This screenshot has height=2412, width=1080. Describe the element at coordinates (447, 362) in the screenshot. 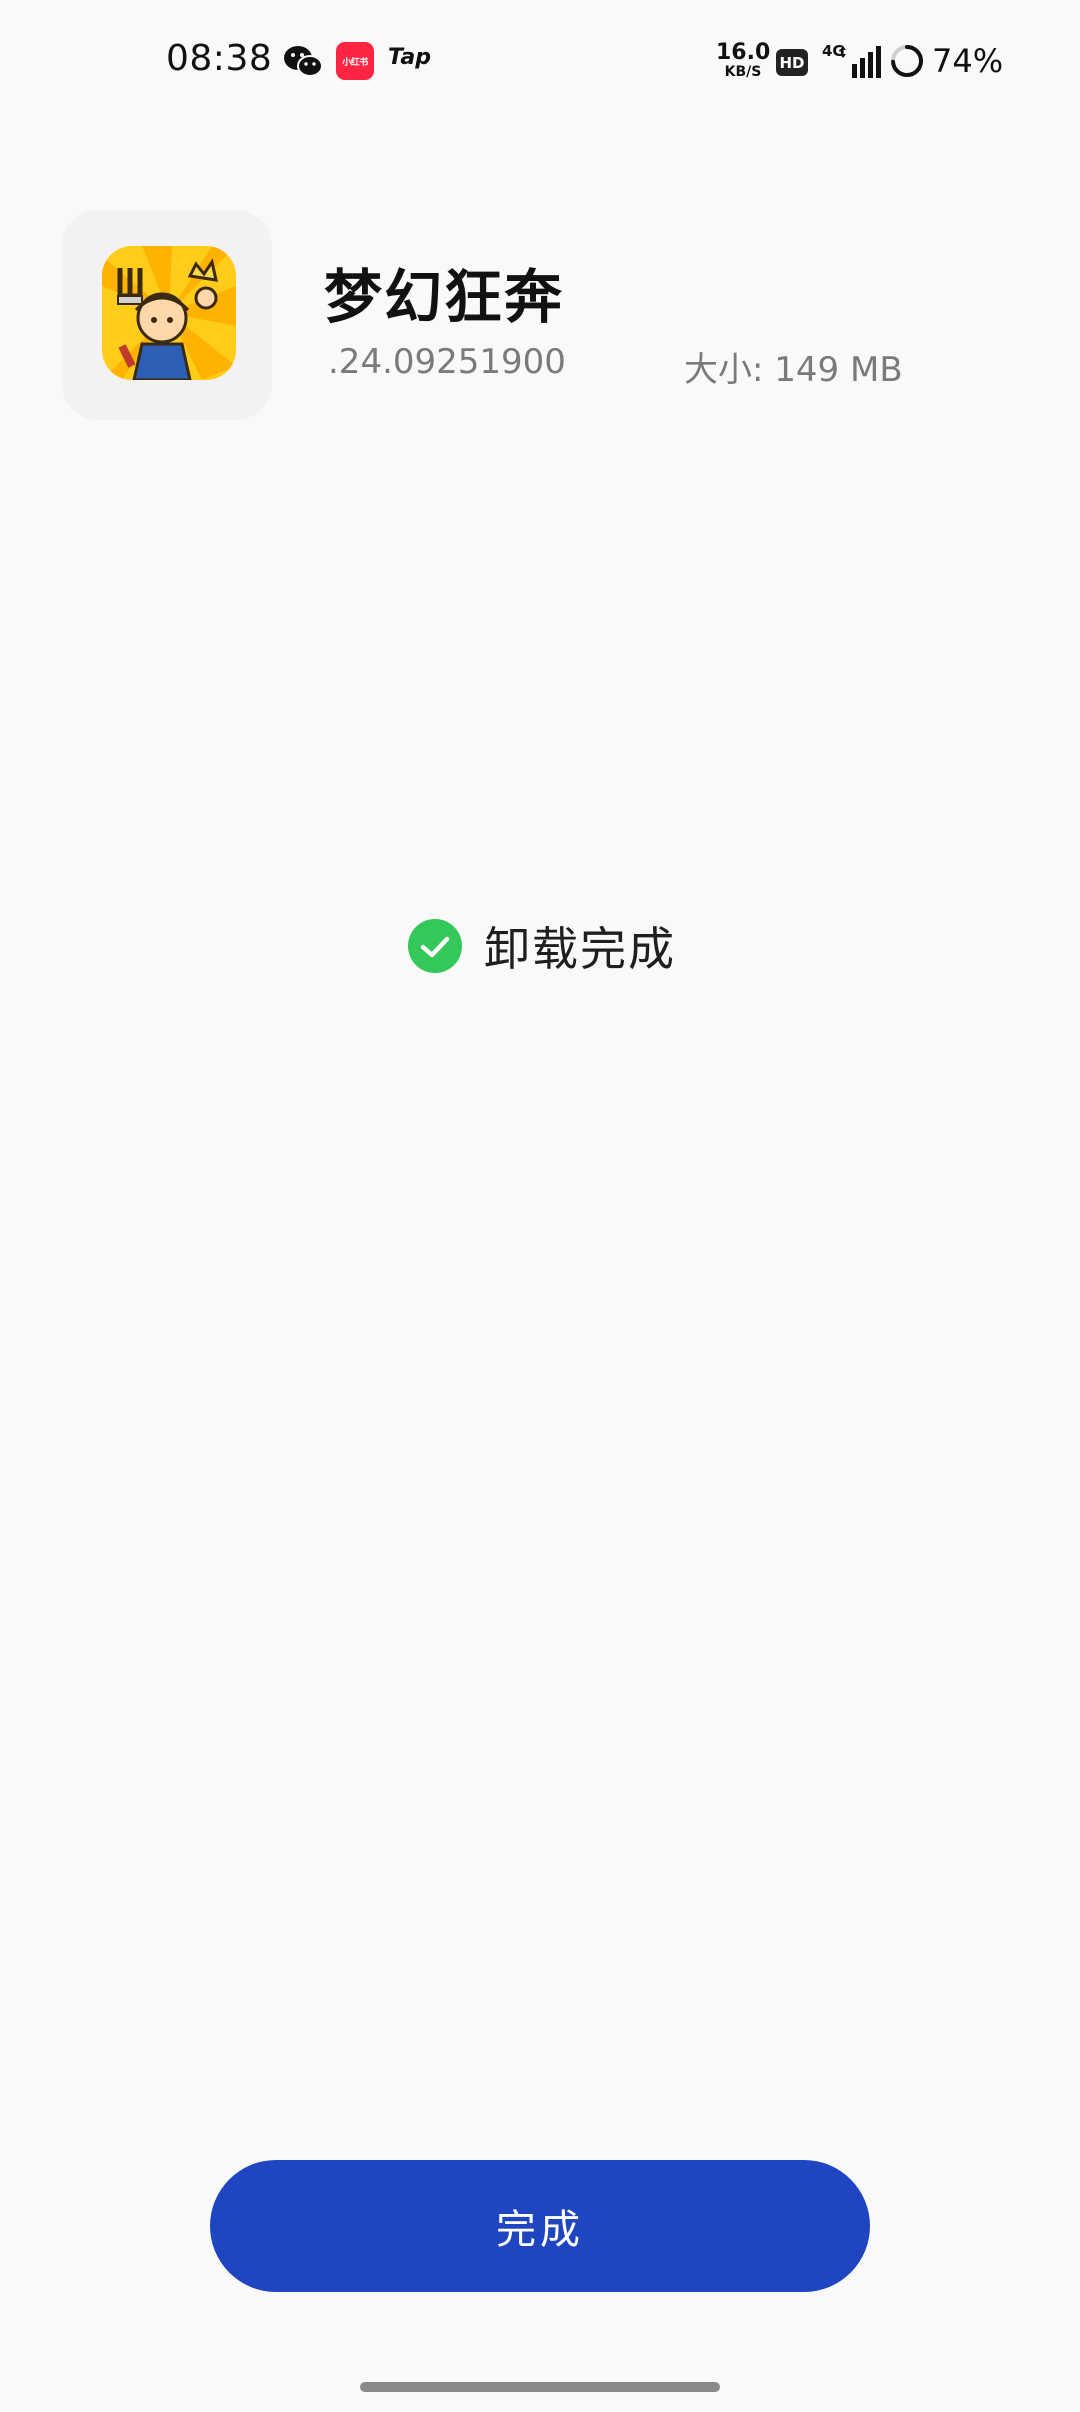

I see `app-version: .24.09251900` at that location.